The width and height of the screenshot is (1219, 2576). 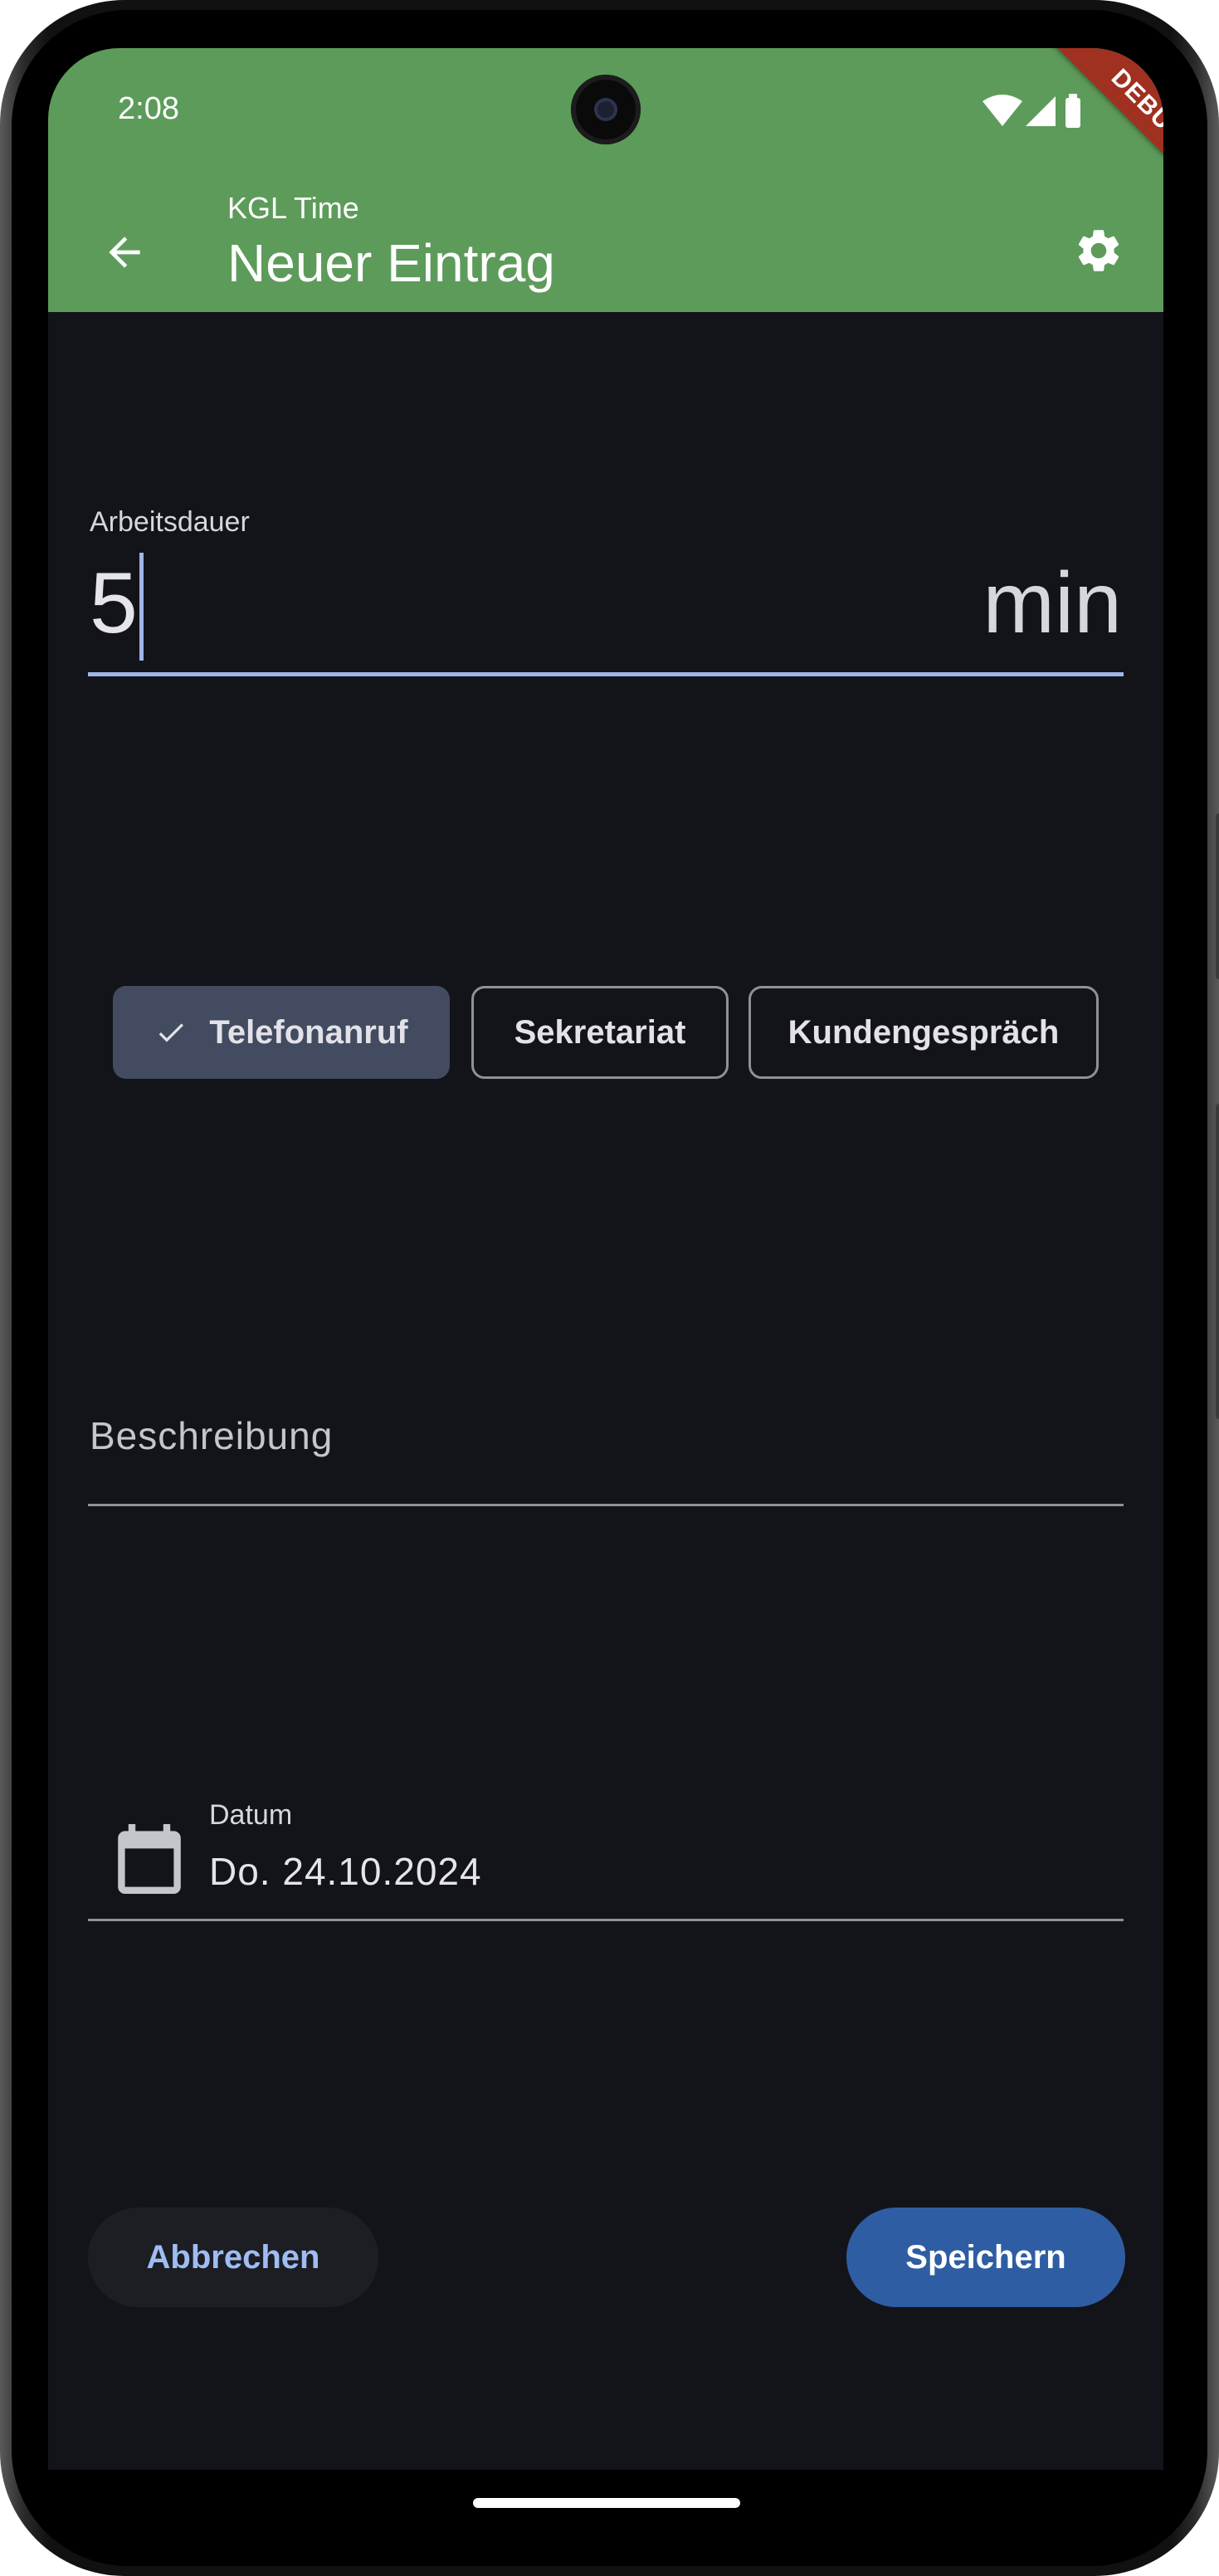 I want to click on page-title: Neuer Eintrag, so click(x=391, y=263).